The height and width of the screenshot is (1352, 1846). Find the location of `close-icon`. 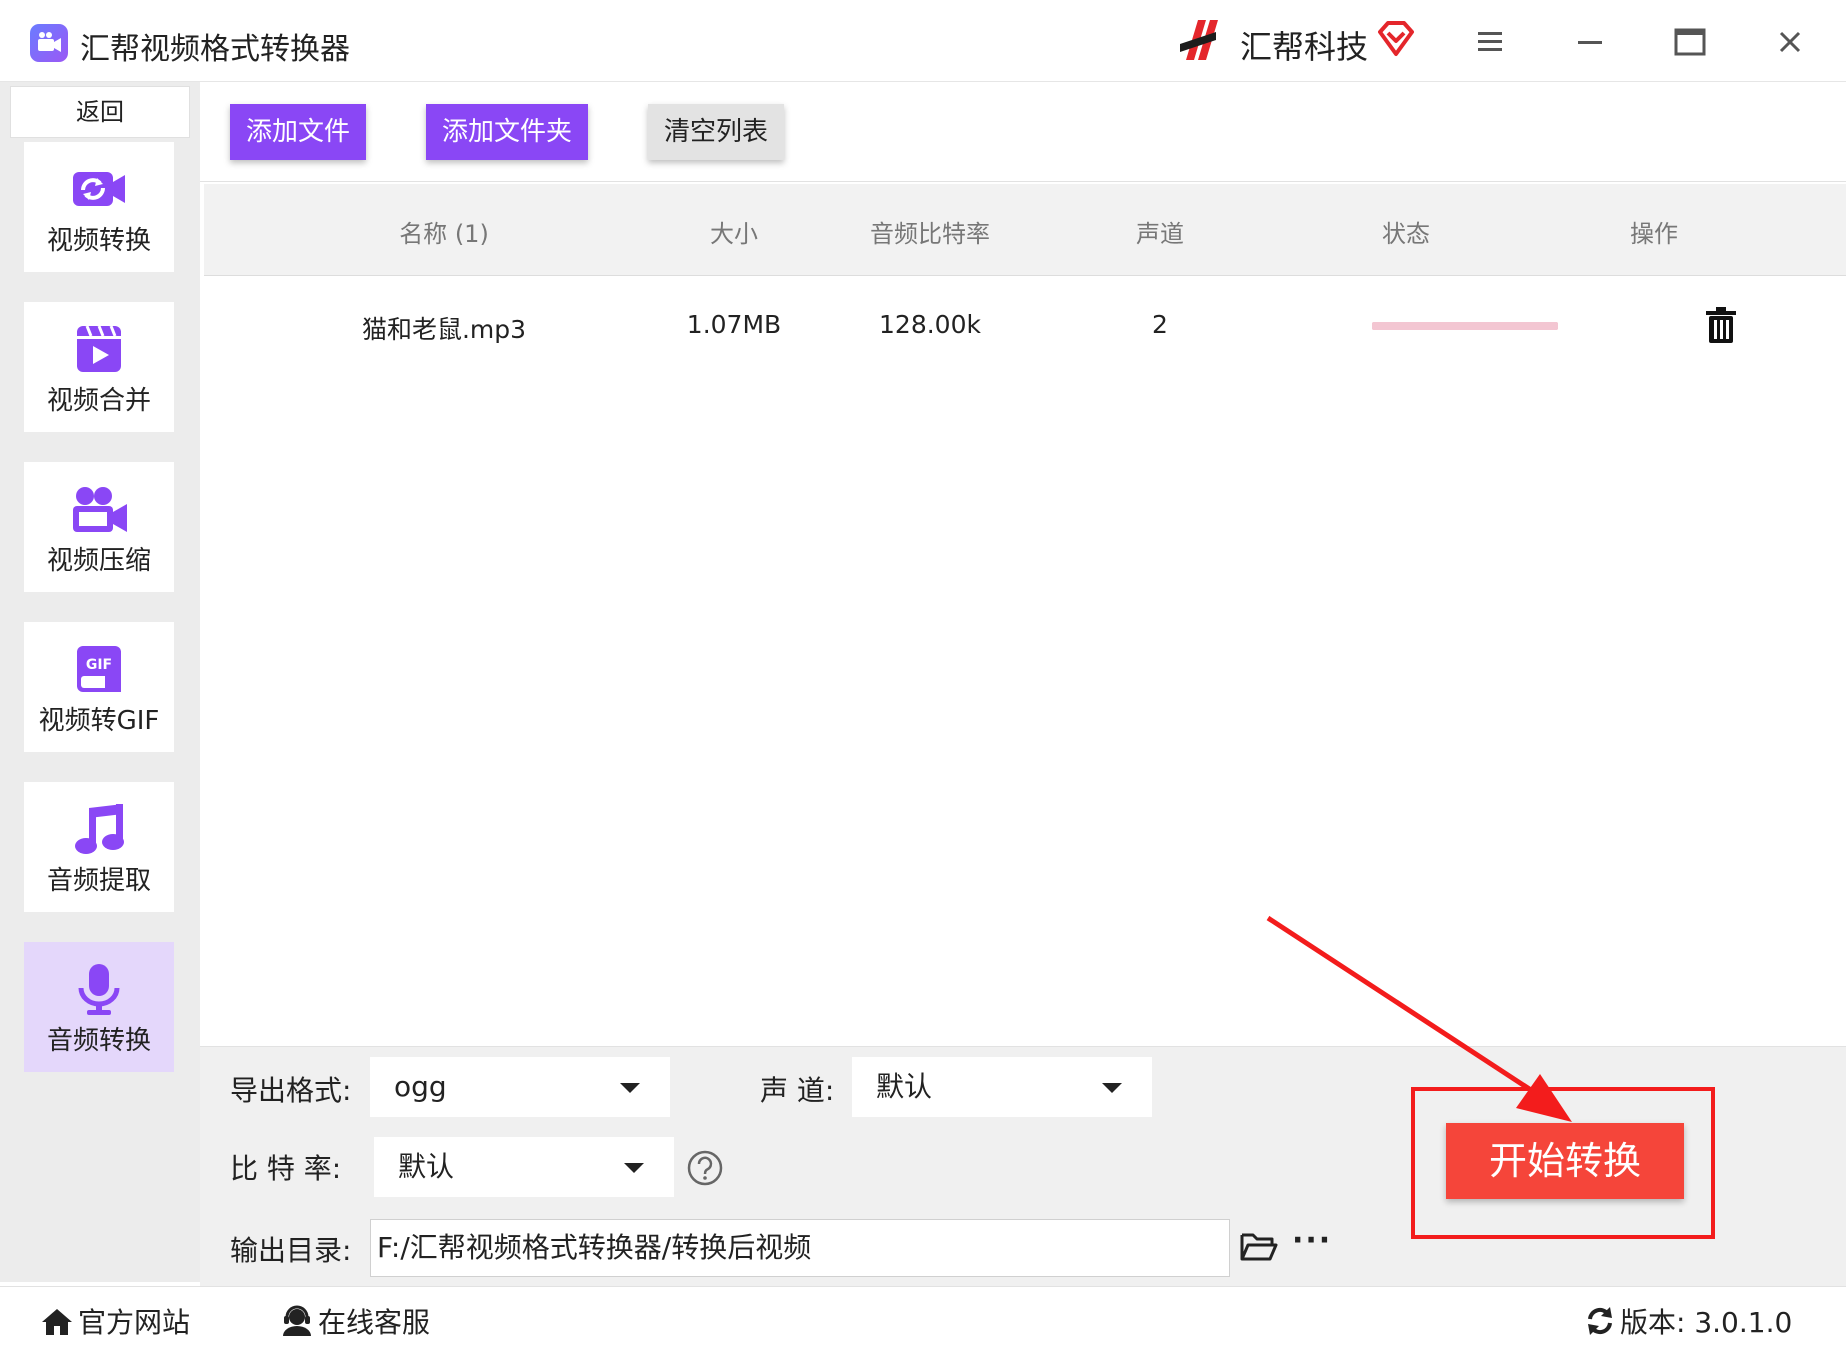

close-icon is located at coordinates (1790, 42).